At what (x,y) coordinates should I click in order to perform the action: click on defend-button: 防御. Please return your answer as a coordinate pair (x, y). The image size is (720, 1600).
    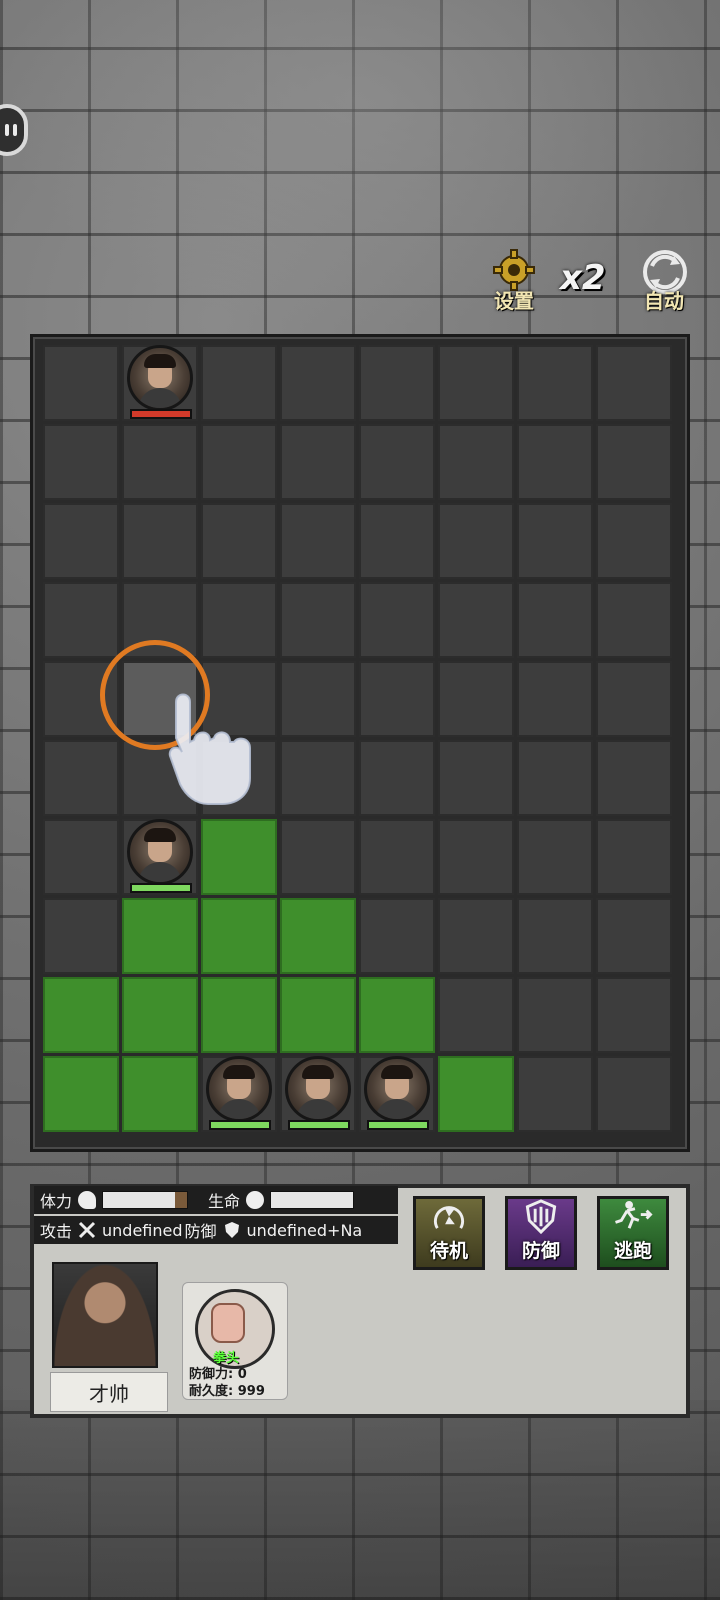
    Looking at the image, I should click on (541, 1233).